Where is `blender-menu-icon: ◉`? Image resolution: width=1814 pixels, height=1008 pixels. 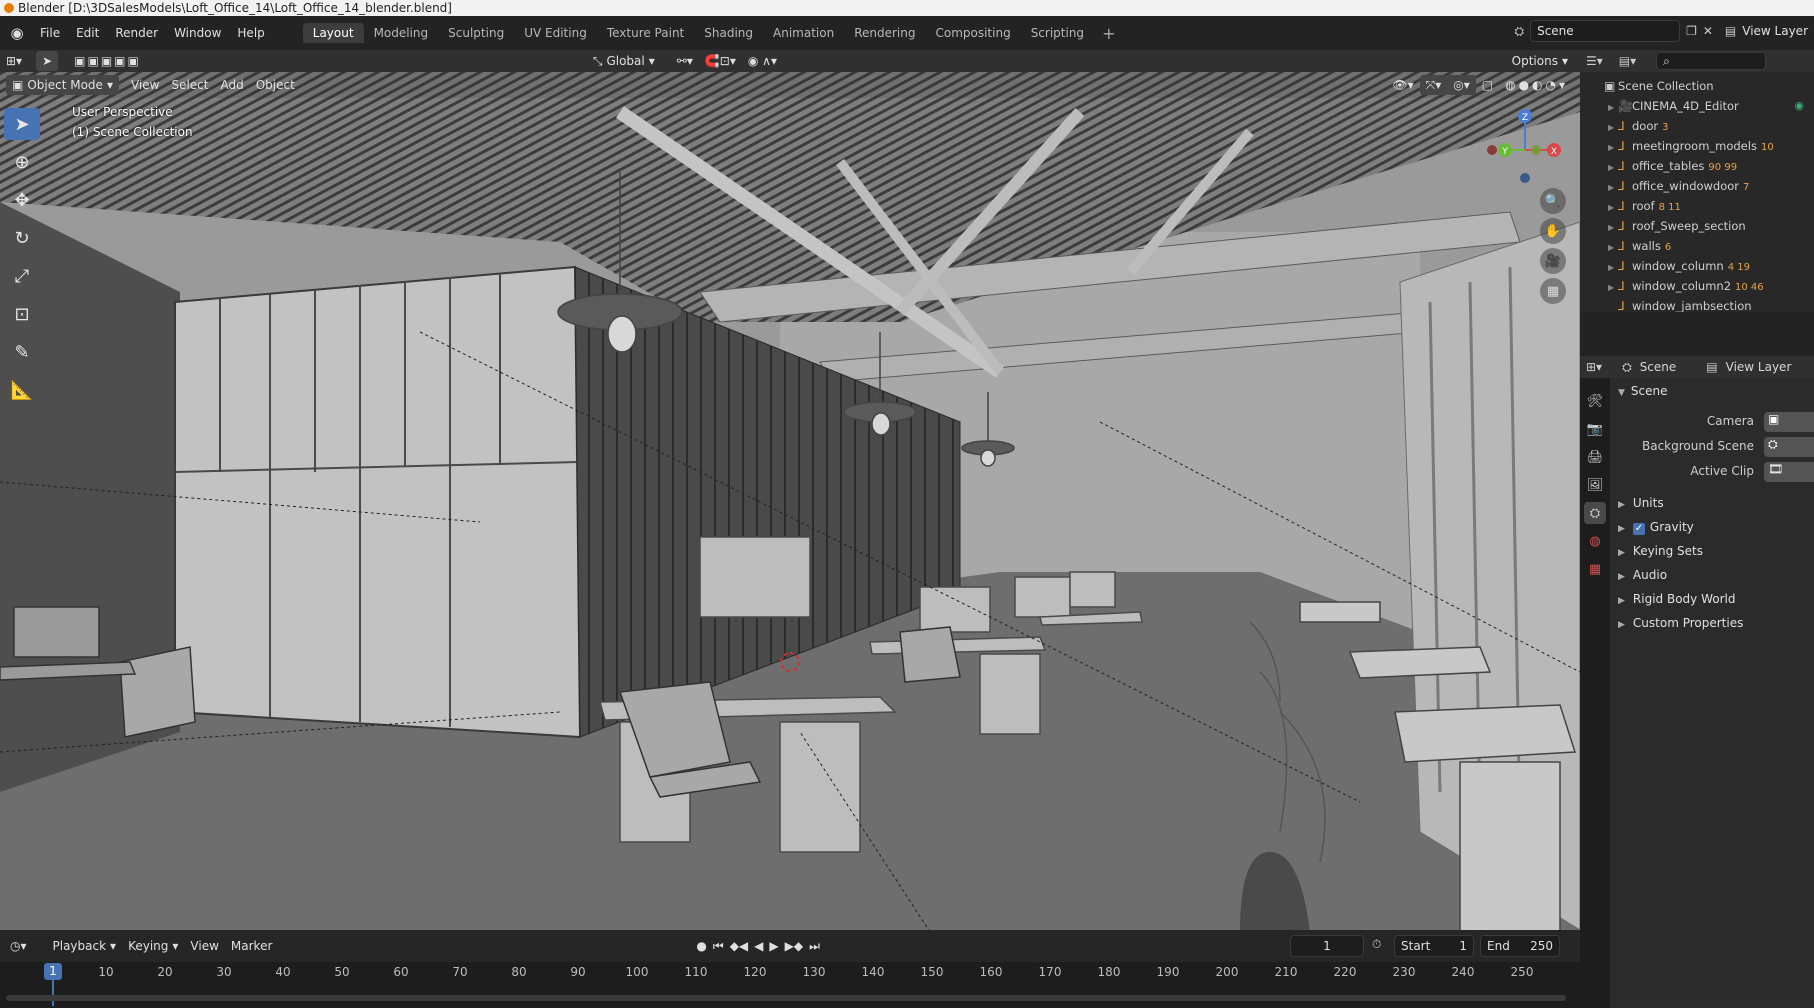
blender-menu-icon: ◉ is located at coordinates (17, 33).